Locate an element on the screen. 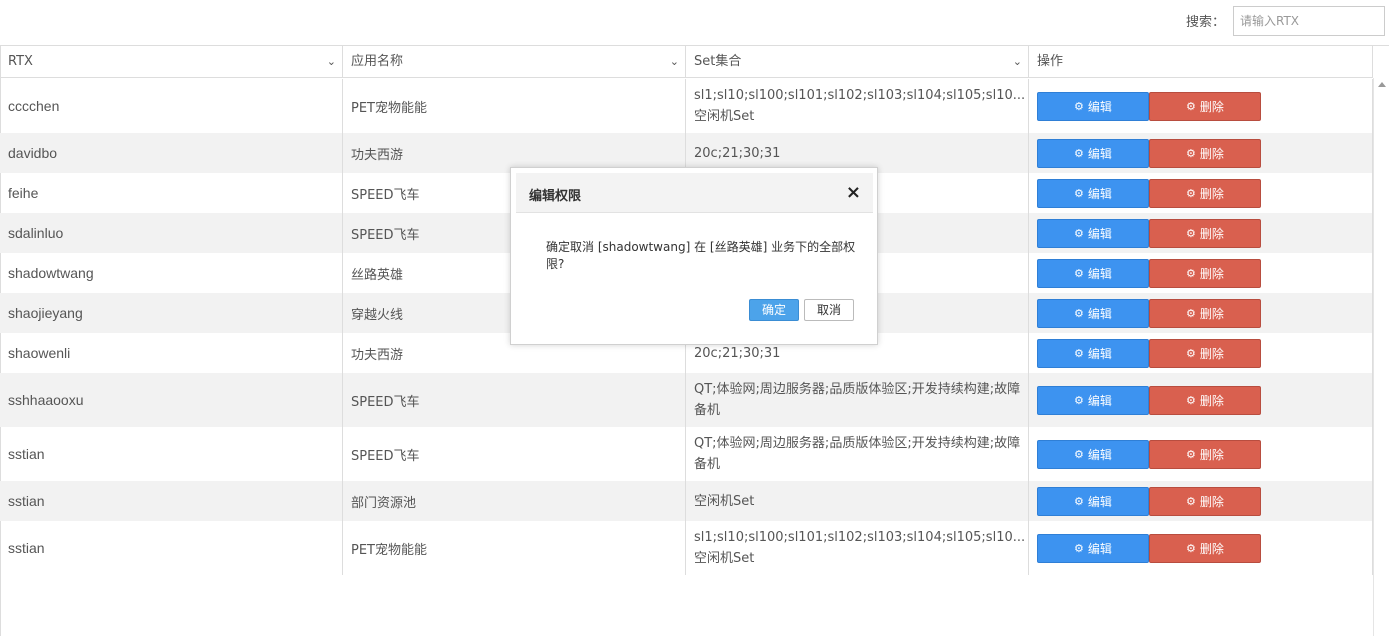 This screenshot has width=1389, height=636. cell-set: QT;体验网;周边服务器;品质版体验区;开发持续构建;故障备机 is located at coordinates (857, 400).